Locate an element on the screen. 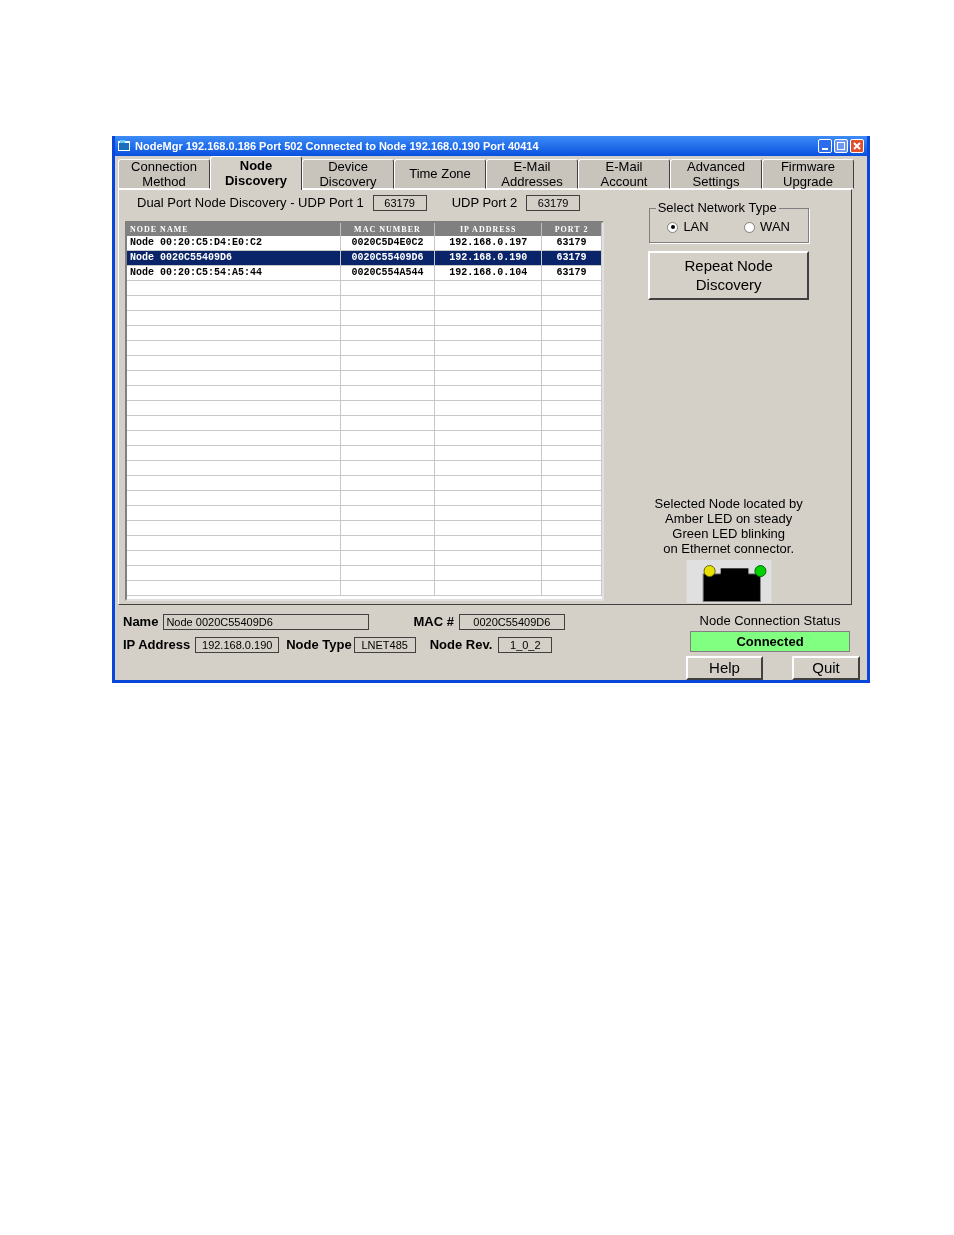 The height and width of the screenshot is (1235, 954). ip-field: 192.168.0.190 is located at coordinates (237, 644).